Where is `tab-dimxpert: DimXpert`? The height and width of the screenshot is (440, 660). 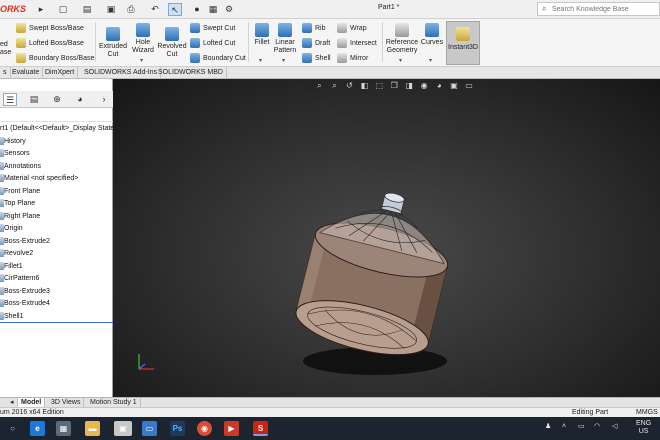
tab-dimxpert: DimXpert is located at coordinates (60, 73).